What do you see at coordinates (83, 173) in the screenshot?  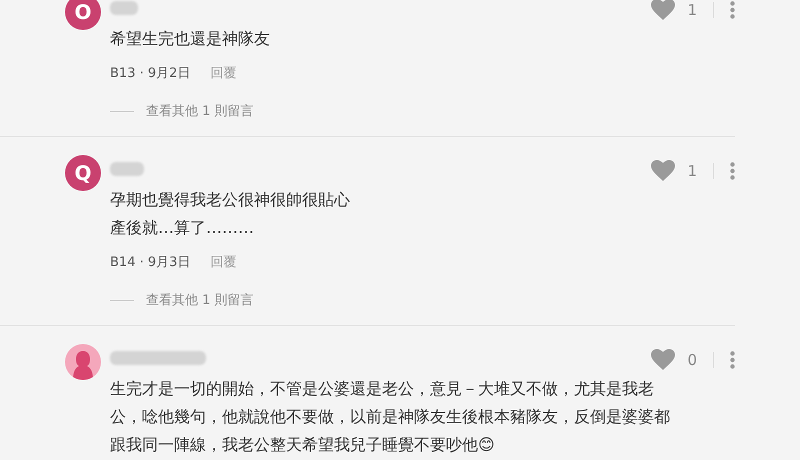 I see `user-avatar: Q` at bounding box center [83, 173].